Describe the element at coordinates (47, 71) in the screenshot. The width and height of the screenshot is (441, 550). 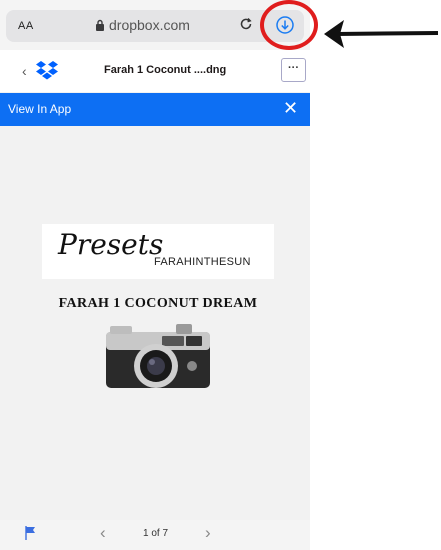
I see `dropbox-logo-icon` at that location.